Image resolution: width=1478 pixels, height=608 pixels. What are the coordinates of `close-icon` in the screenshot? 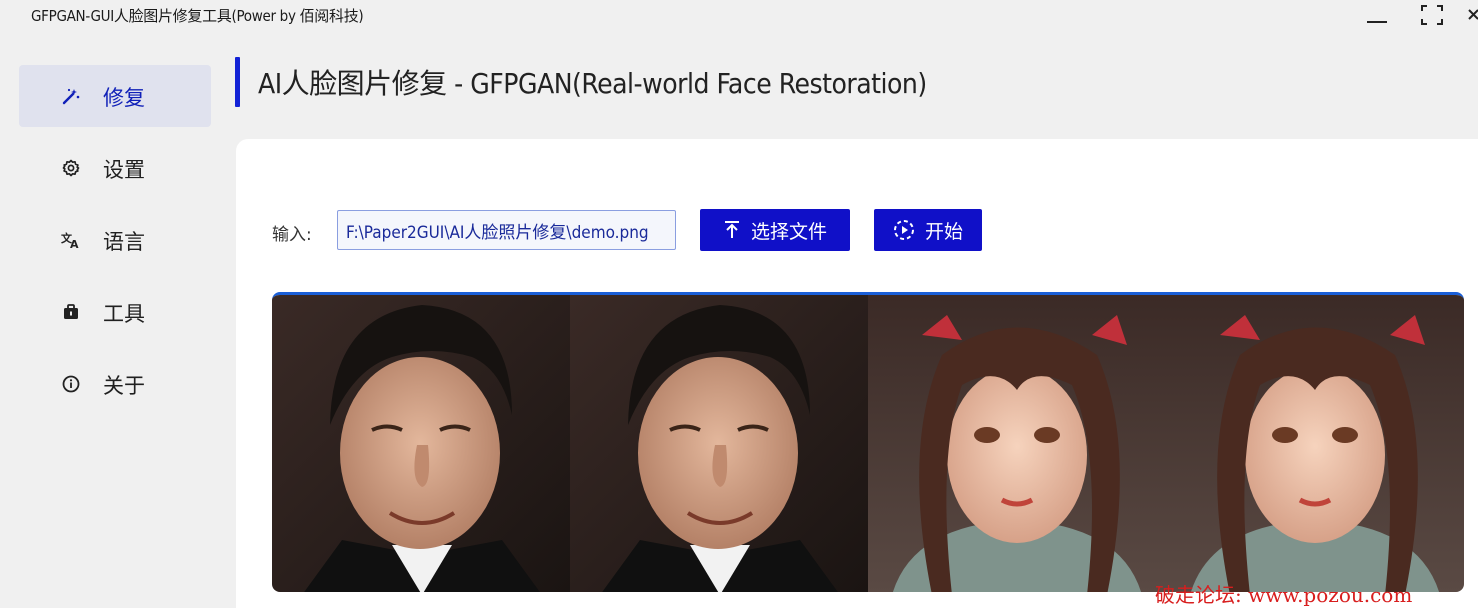 It's located at (1473, 14).